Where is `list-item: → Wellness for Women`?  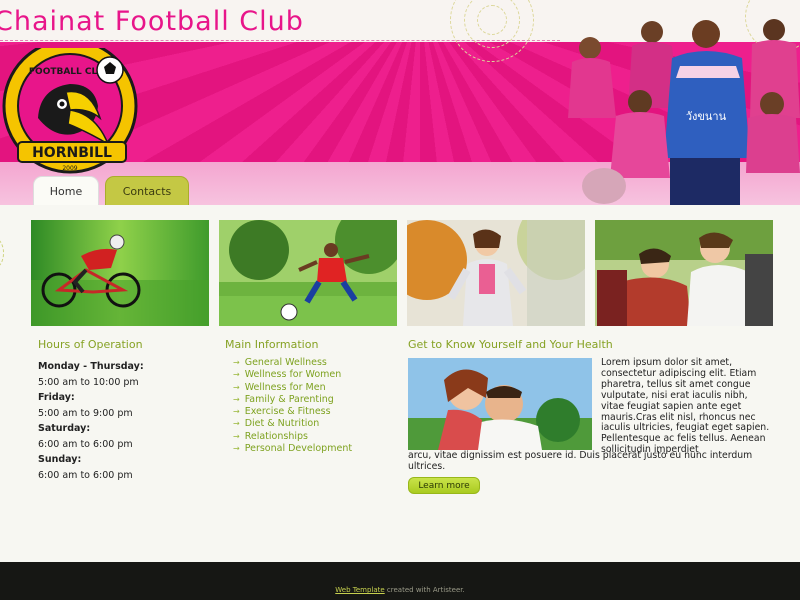
list-item: → Wellness for Women is located at coordinates (292, 375).